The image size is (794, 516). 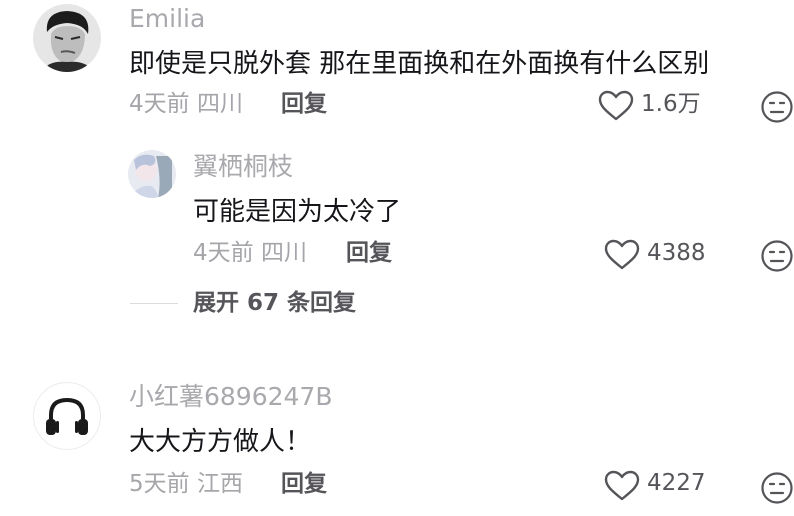 I want to click on comment-meta: 5天前 江西, so click(x=186, y=484).